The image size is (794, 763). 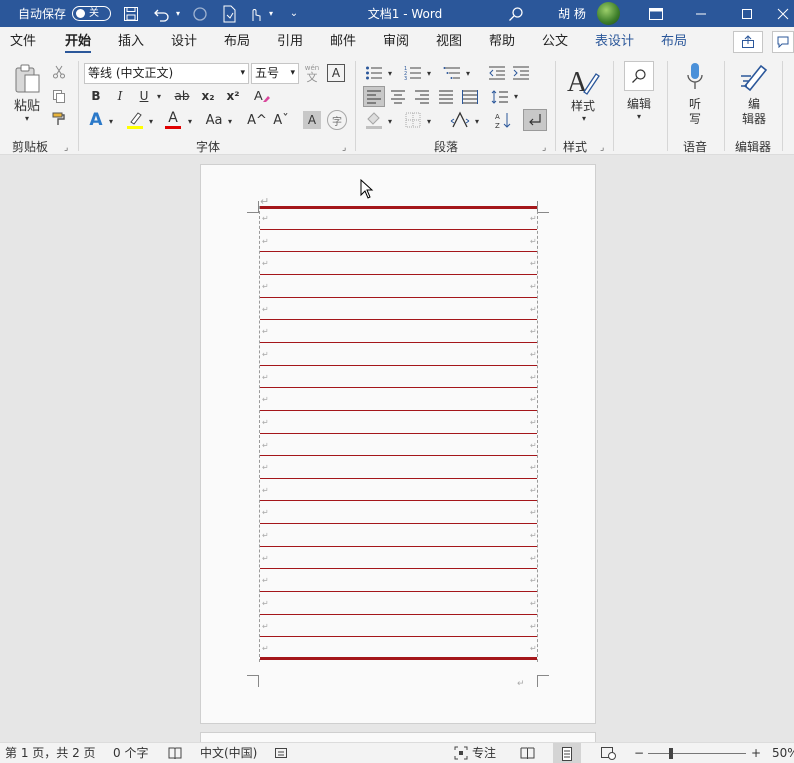 What do you see at coordinates (656, 13) in the screenshot?
I see `ribbon-display-icon` at bounding box center [656, 13].